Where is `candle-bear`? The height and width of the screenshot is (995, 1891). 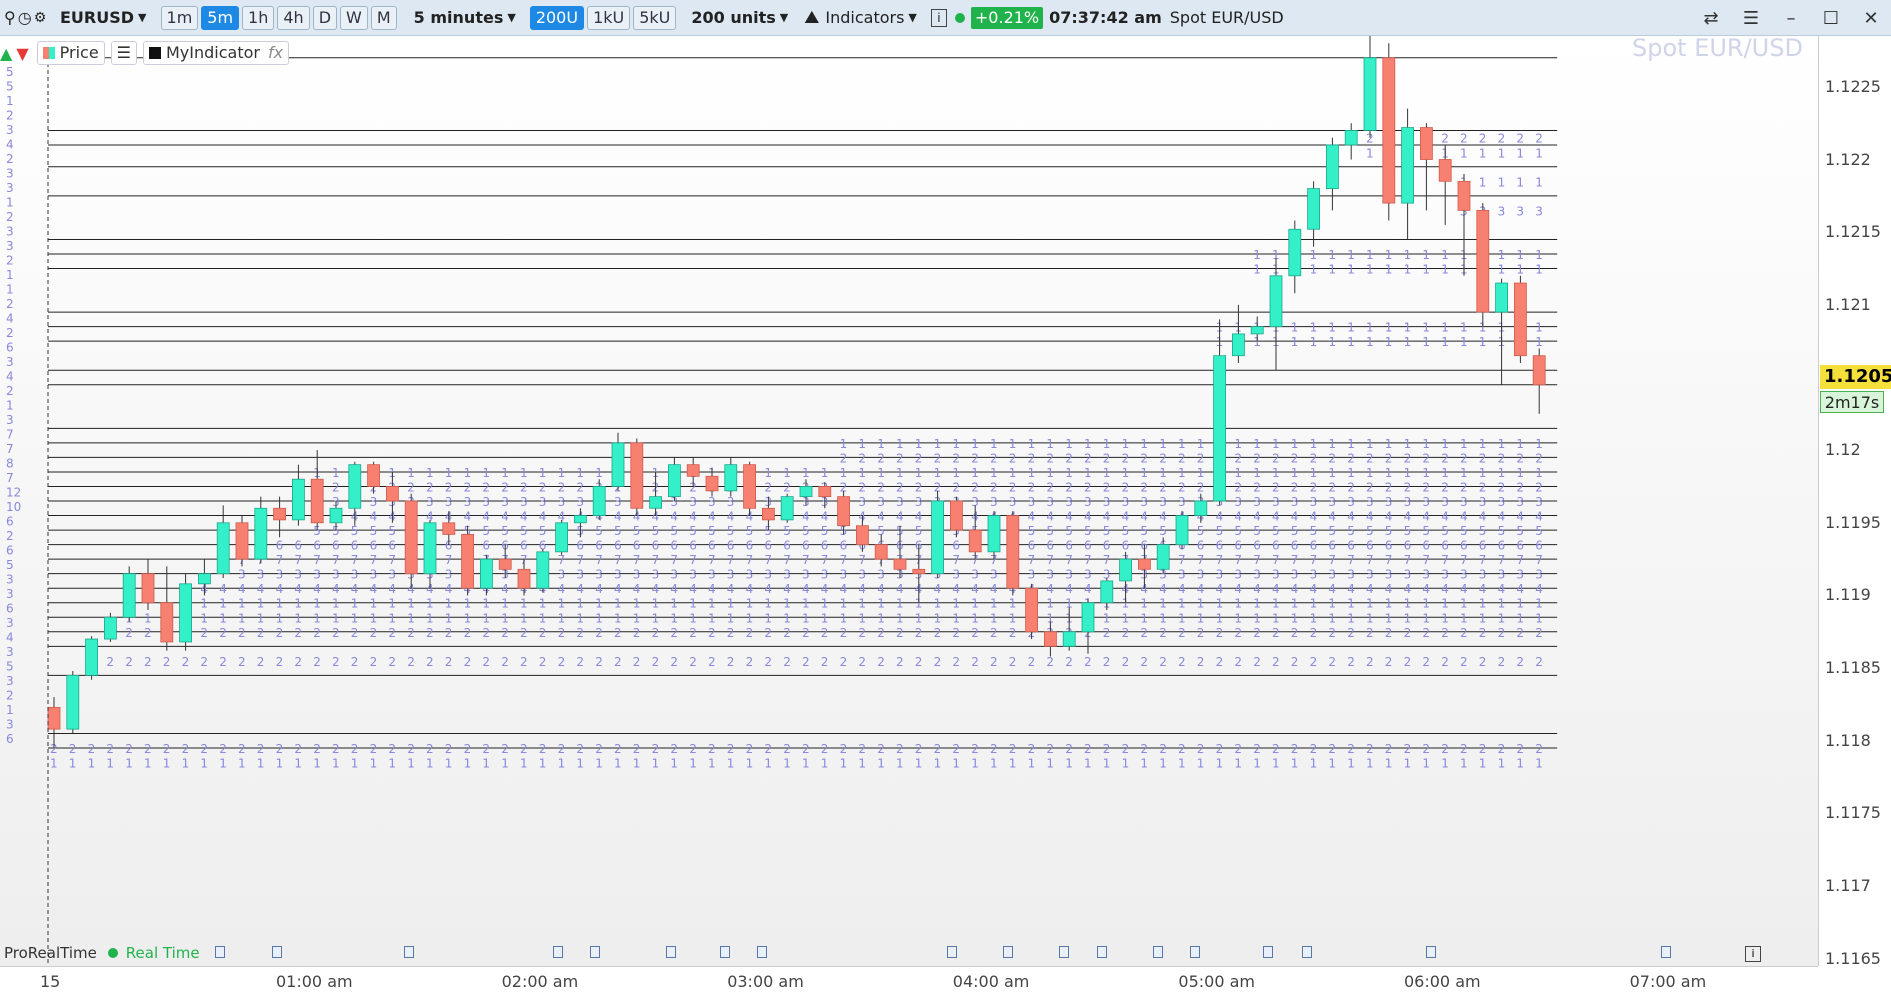
candle-bear is located at coordinates (862, 535).